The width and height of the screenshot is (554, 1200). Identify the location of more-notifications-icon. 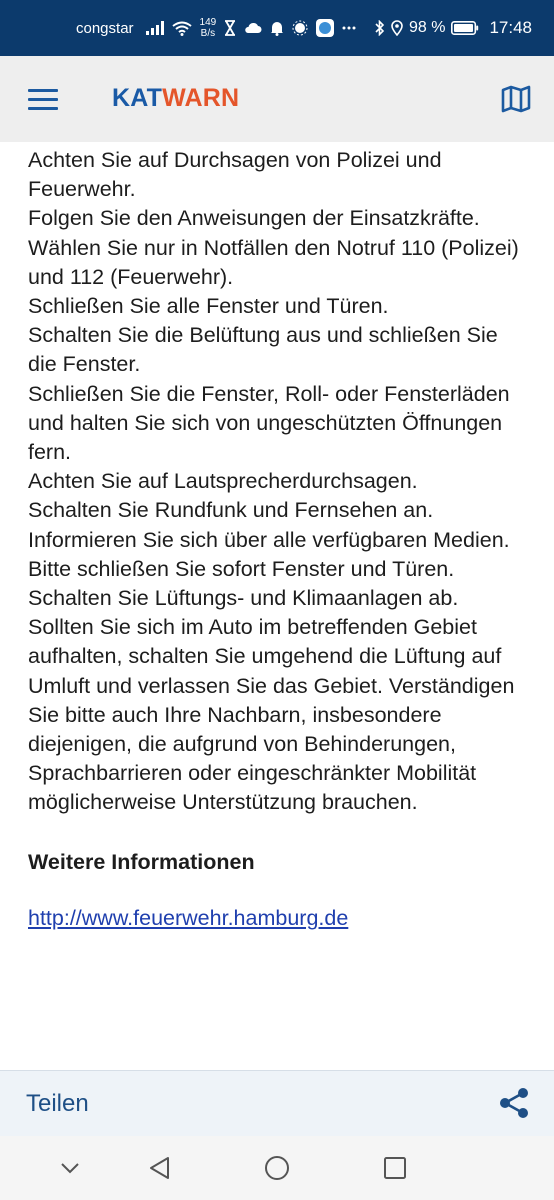
(349, 28).